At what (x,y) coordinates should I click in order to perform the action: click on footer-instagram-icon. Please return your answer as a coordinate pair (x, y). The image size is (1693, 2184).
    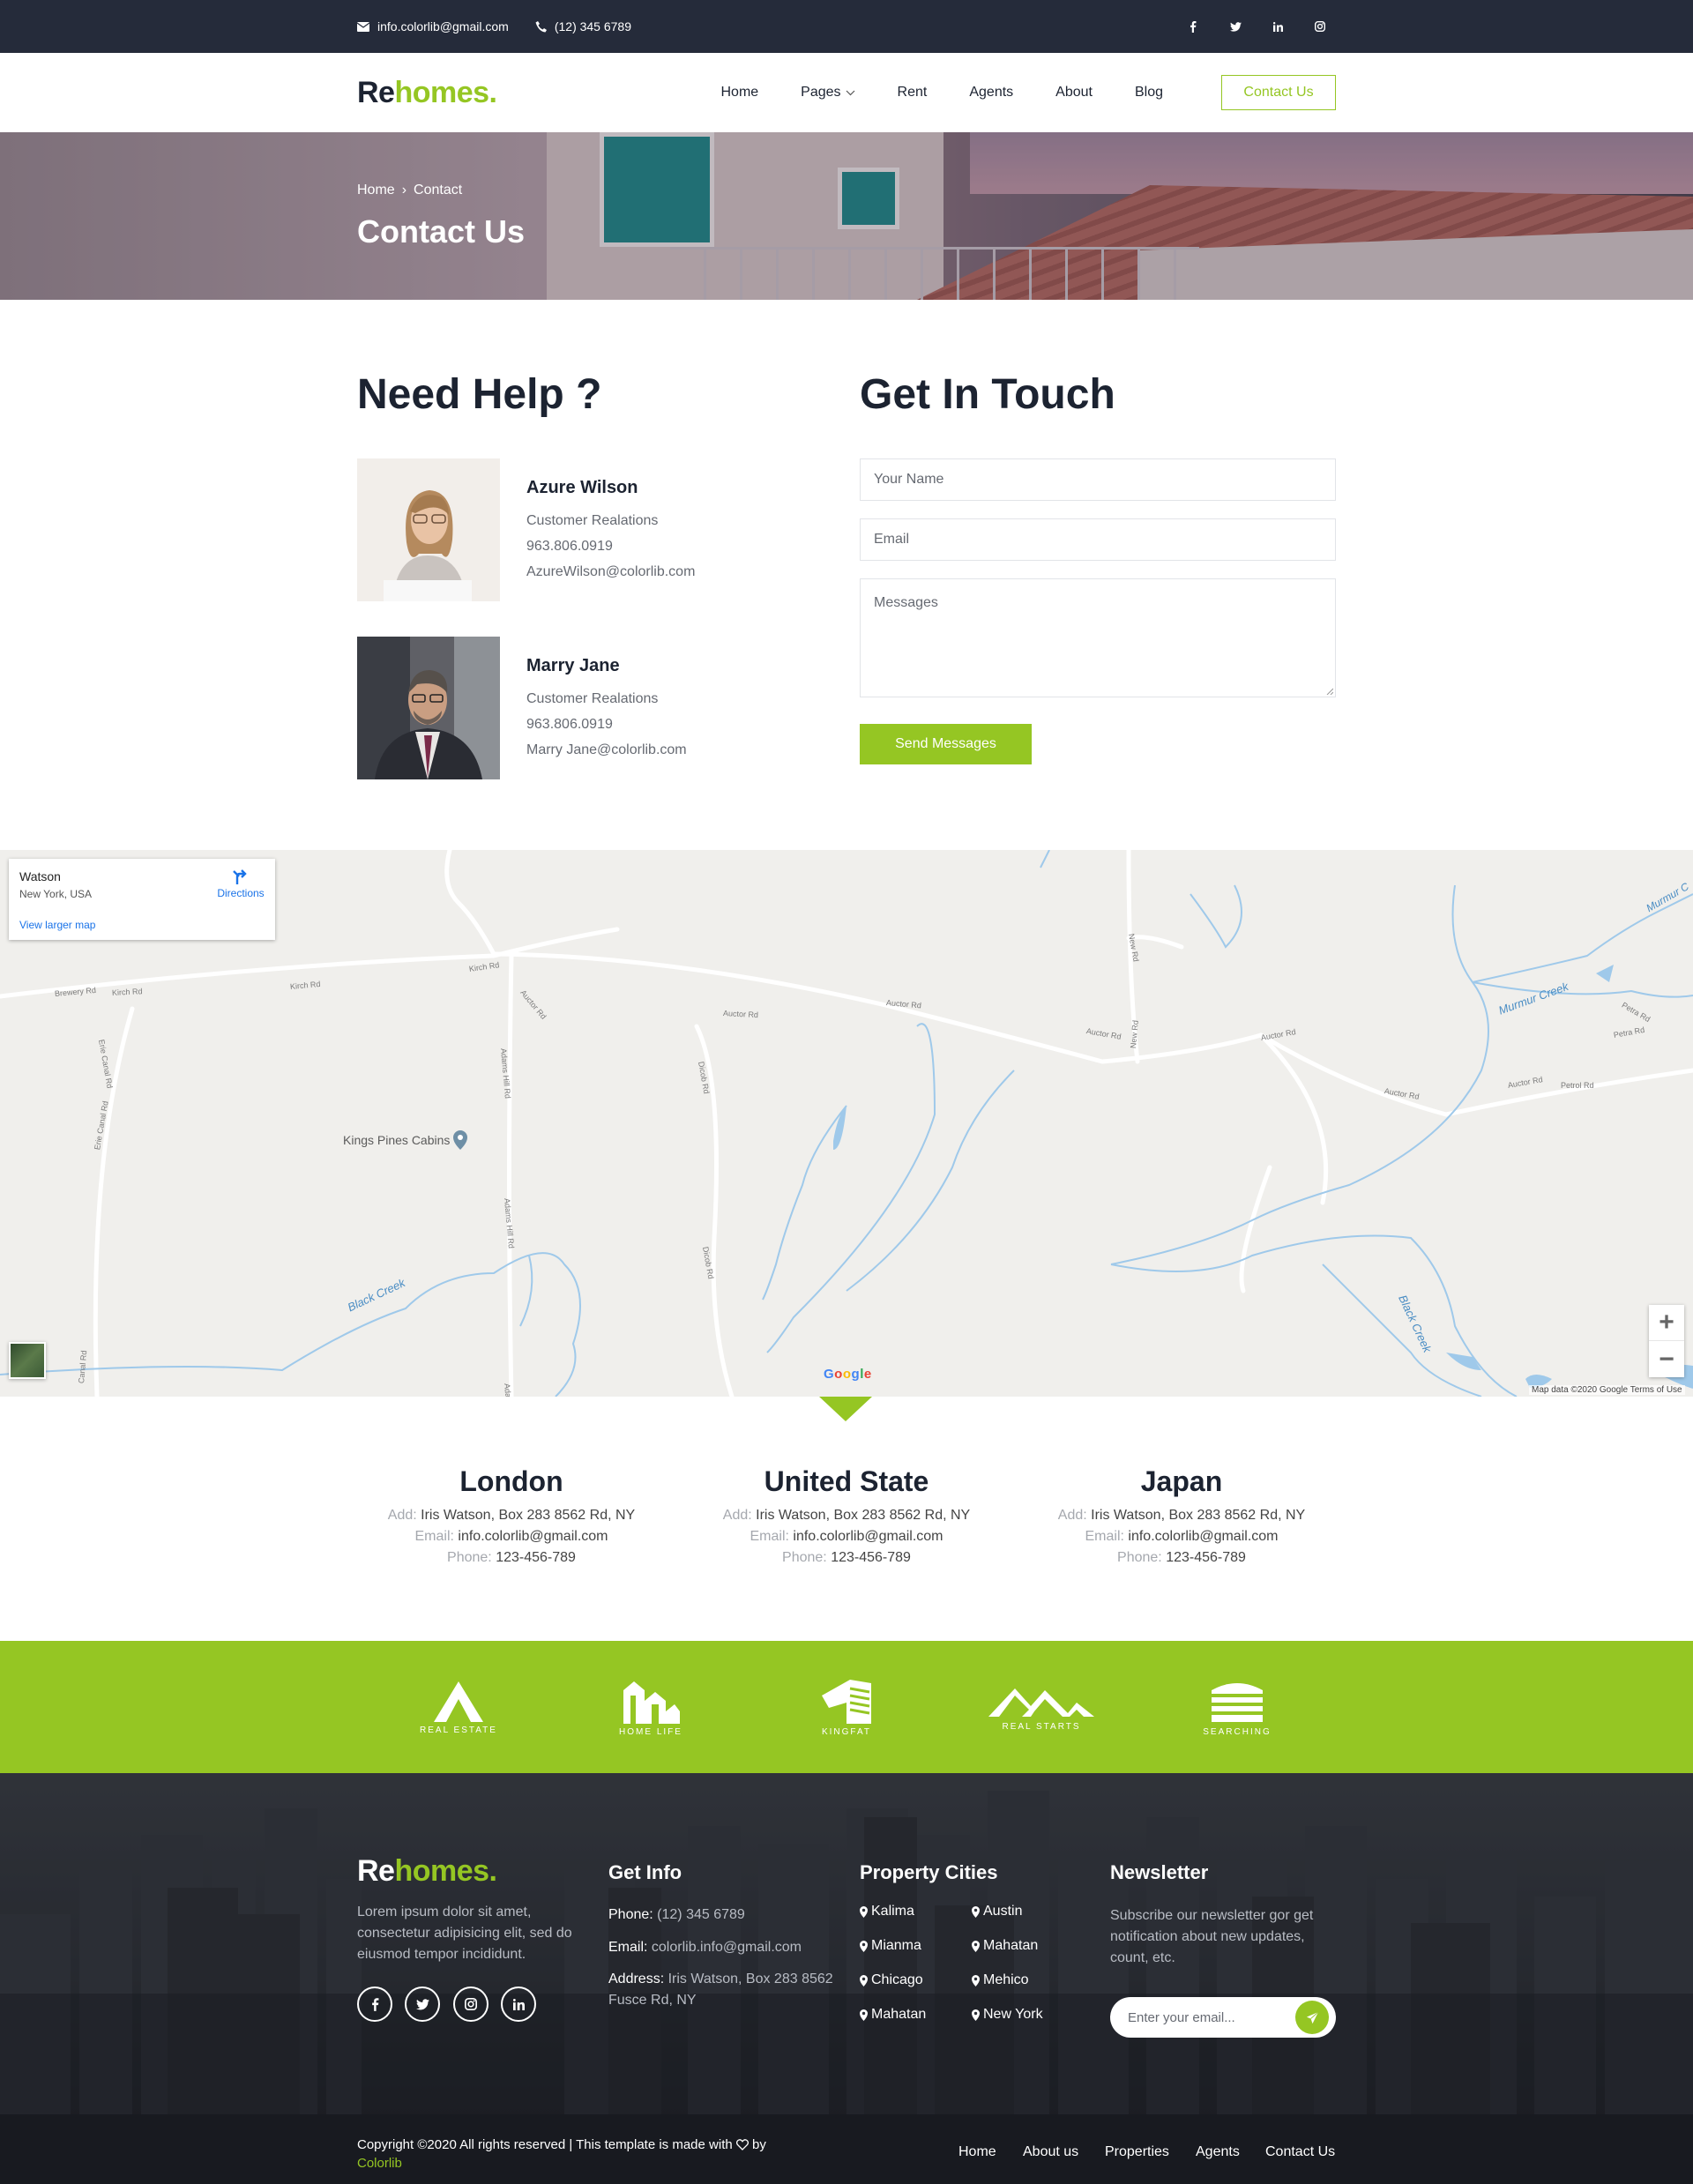
    Looking at the image, I should click on (471, 2004).